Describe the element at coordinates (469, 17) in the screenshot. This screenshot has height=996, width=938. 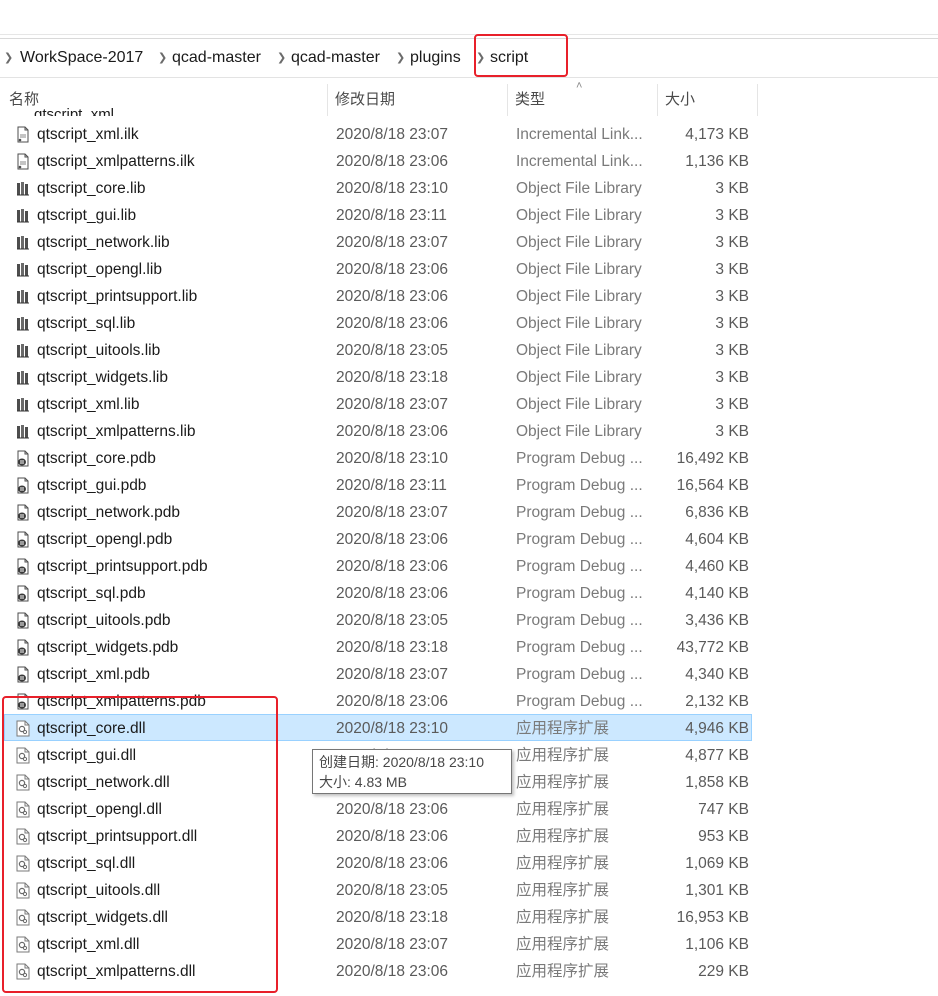
I see `window-top-strip` at that location.